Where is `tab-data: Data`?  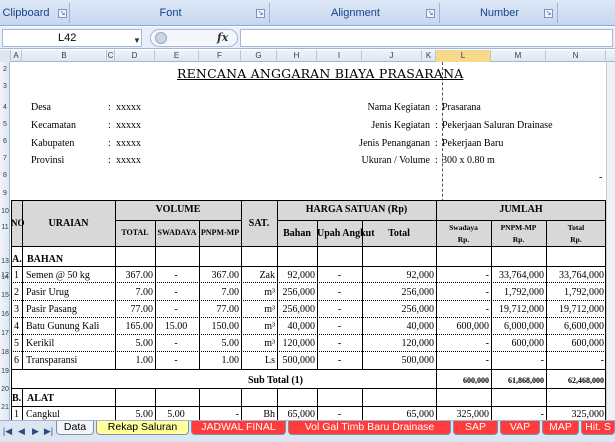
tab-data: Data is located at coordinates (75, 428).